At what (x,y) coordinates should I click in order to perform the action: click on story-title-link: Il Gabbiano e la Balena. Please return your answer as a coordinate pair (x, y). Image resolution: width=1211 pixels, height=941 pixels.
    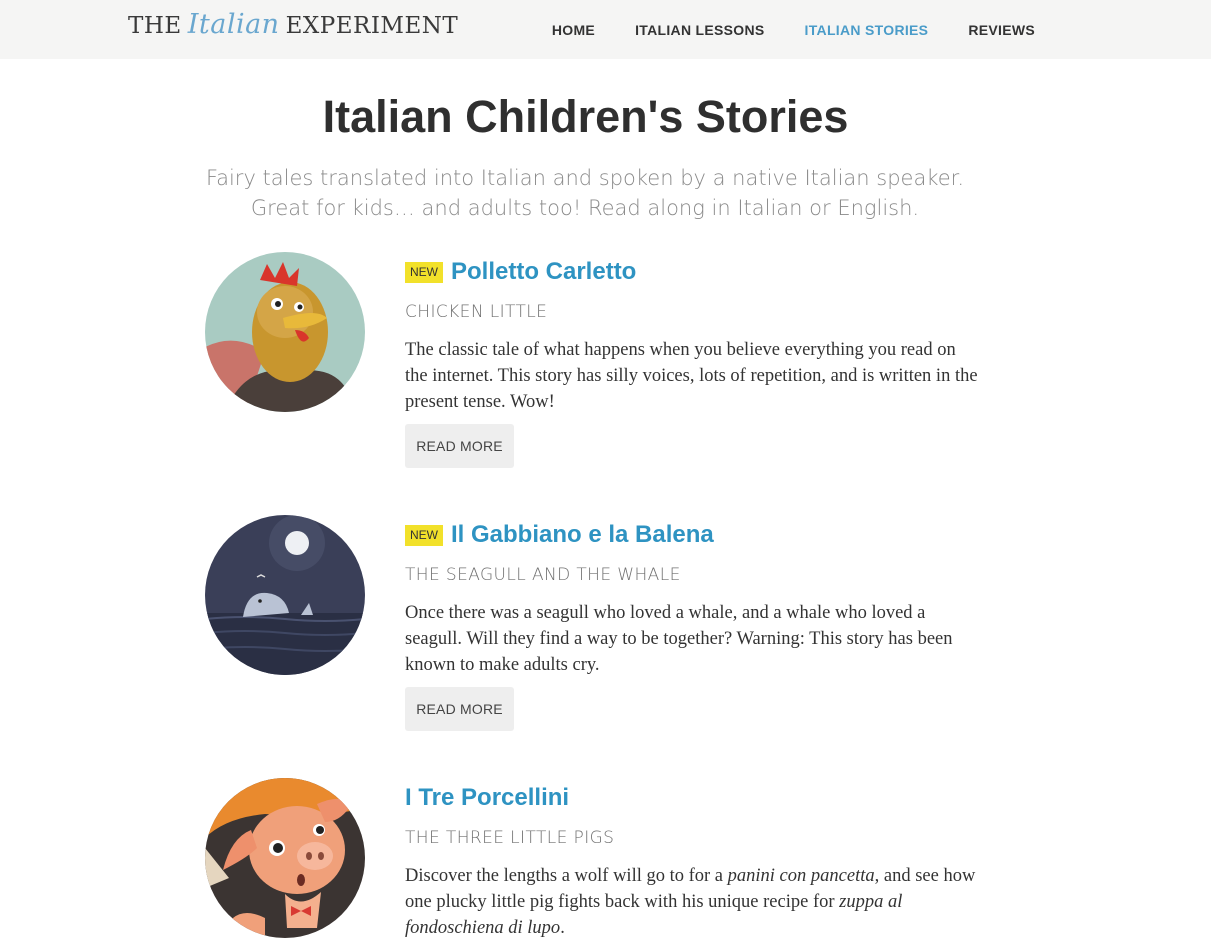
    Looking at the image, I should click on (582, 535).